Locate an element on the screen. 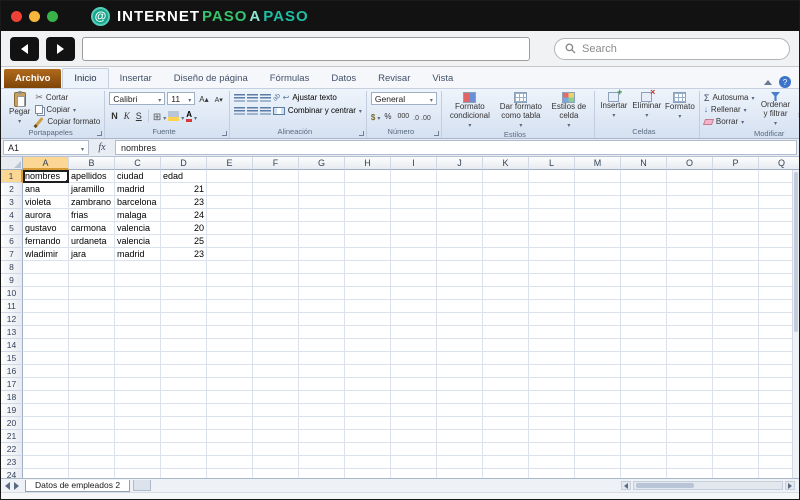 The height and width of the screenshot is (500, 800). cell-B3: zambrano is located at coordinates (92, 202).